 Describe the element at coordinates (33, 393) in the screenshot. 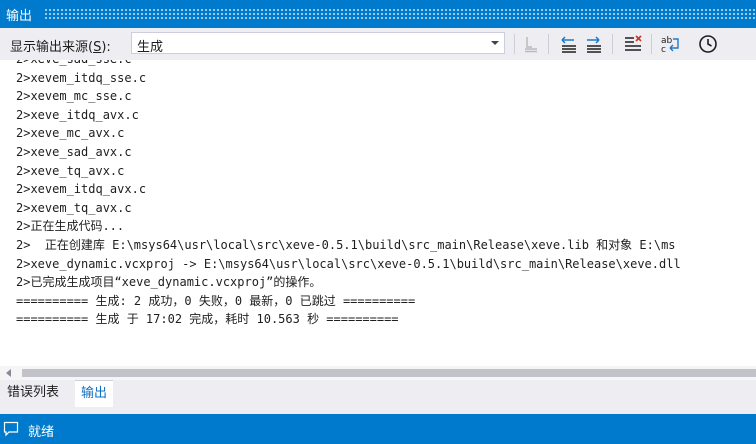

I see `tab-error-list: 错误列表` at that location.